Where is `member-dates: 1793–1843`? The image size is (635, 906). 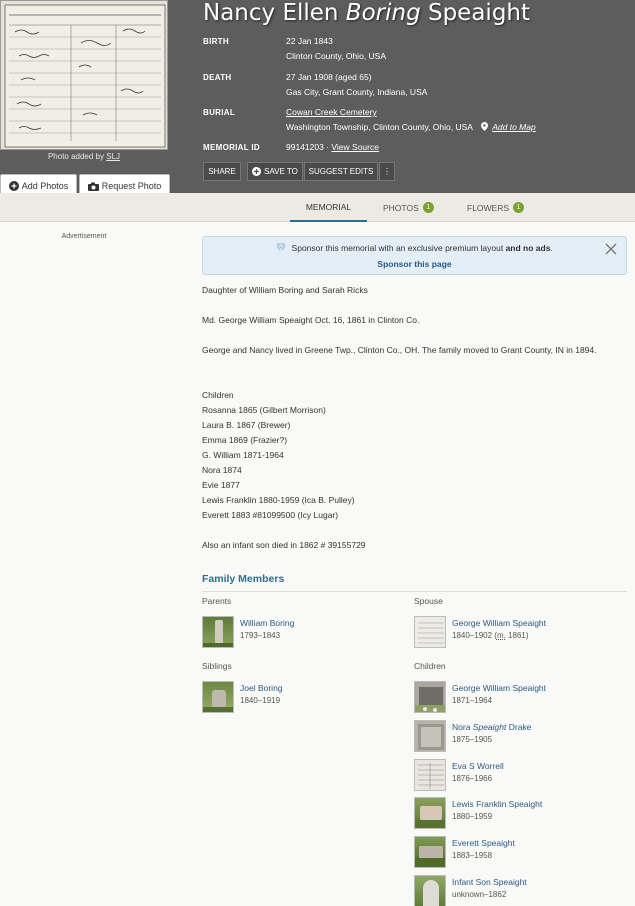 member-dates: 1793–1843 is located at coordinates (260, 635).